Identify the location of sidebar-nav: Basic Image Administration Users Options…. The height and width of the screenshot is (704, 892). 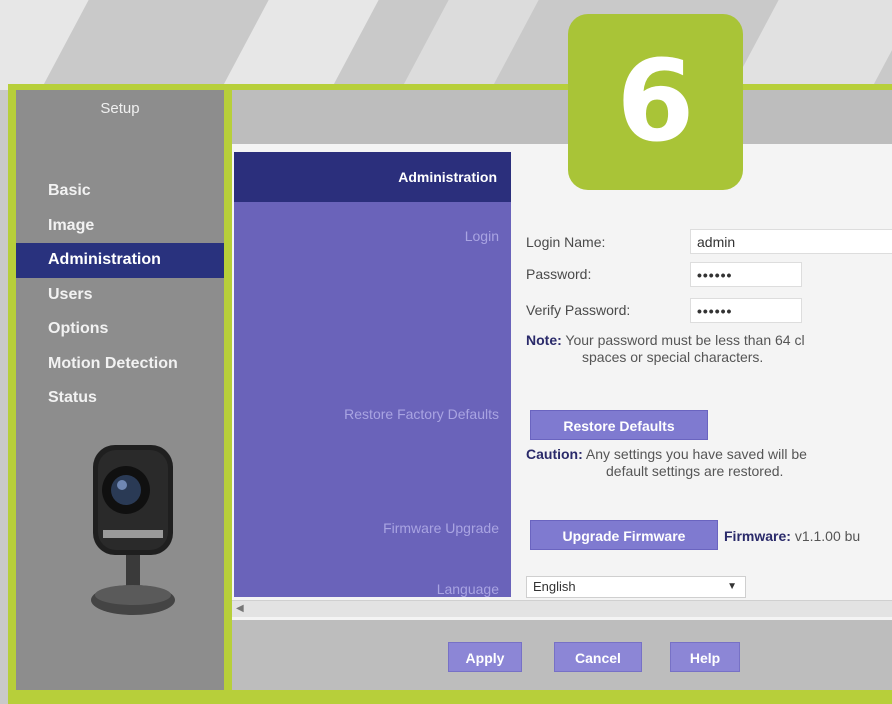
(120, 295).